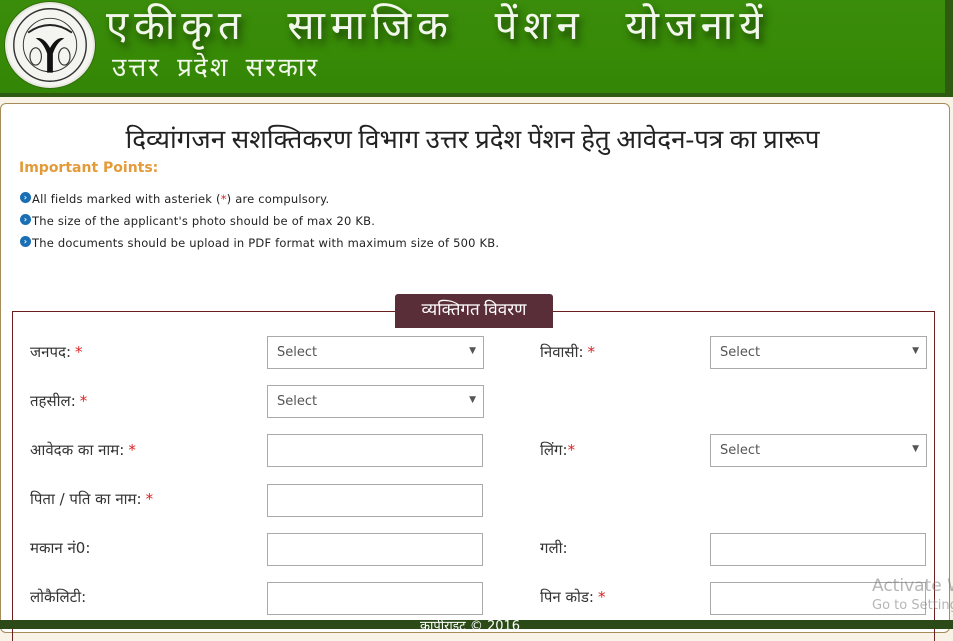 The width and height of the screenshot is (953, 641). I want to click on janpad-select: Select ▼, so click(375, 352).